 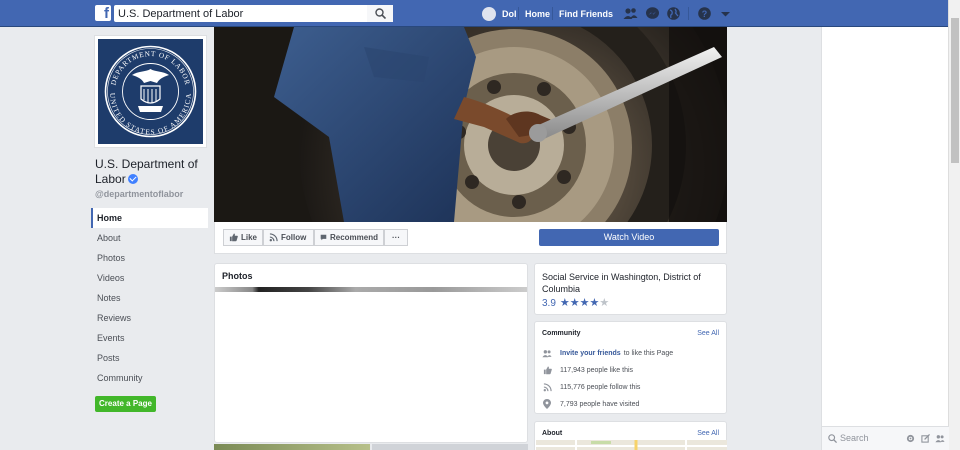 I want to click on follow-label: Follow, so click(x=294, y=237).